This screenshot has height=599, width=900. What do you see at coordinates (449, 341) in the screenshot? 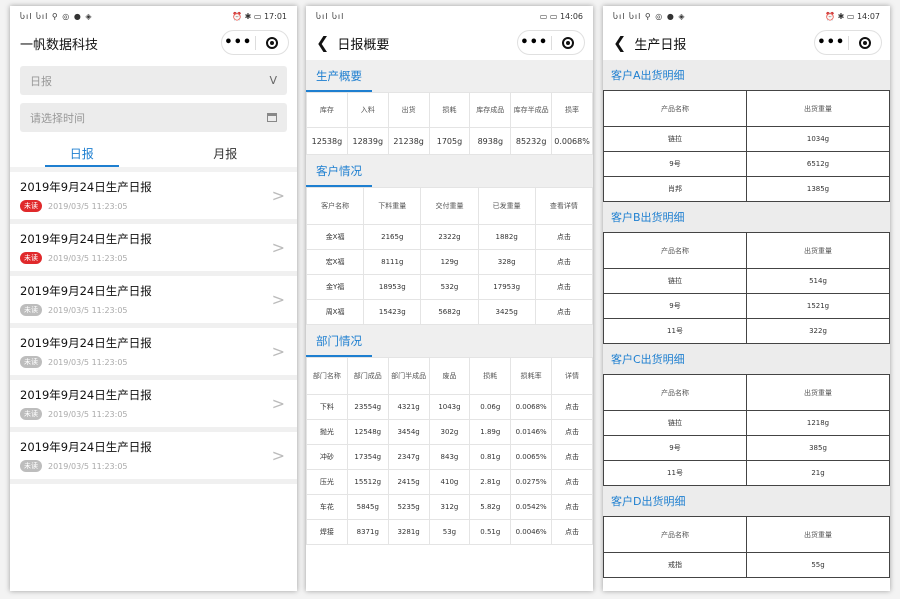
I see `department-section-header: 部门情况` at bounding box center [449, 341].